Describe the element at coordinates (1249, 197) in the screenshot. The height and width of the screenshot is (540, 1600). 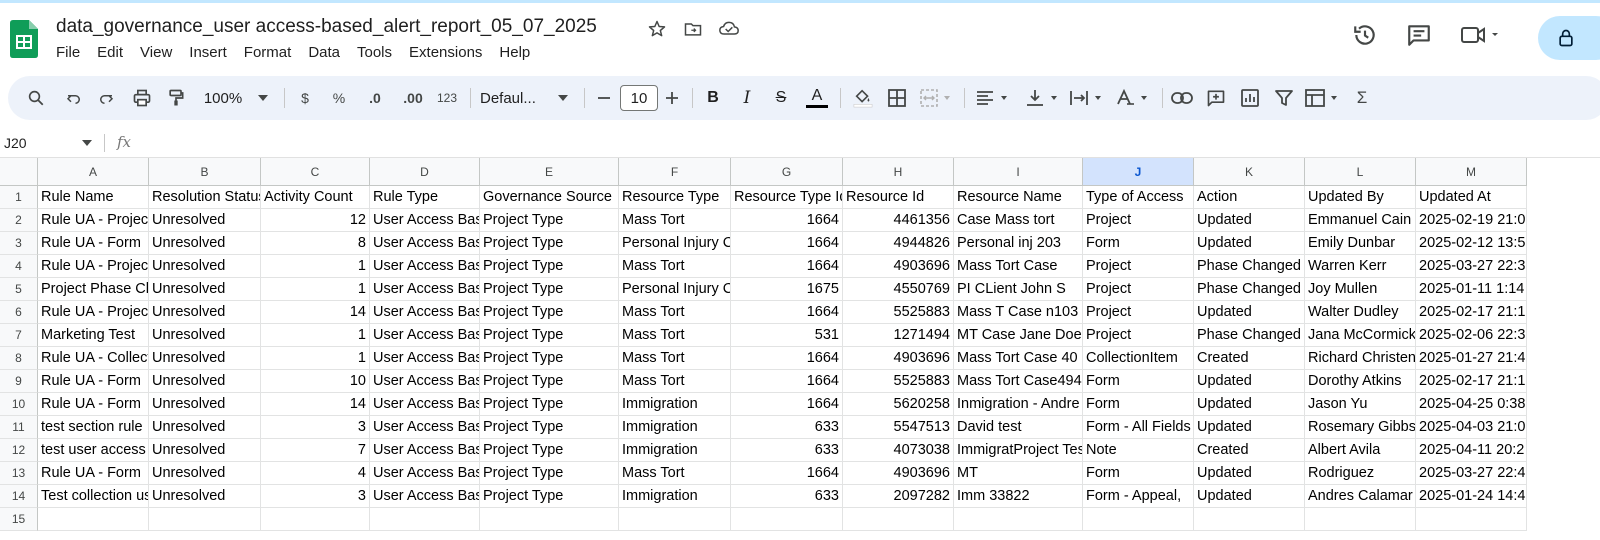
I see `header-cell: Action` at that location.